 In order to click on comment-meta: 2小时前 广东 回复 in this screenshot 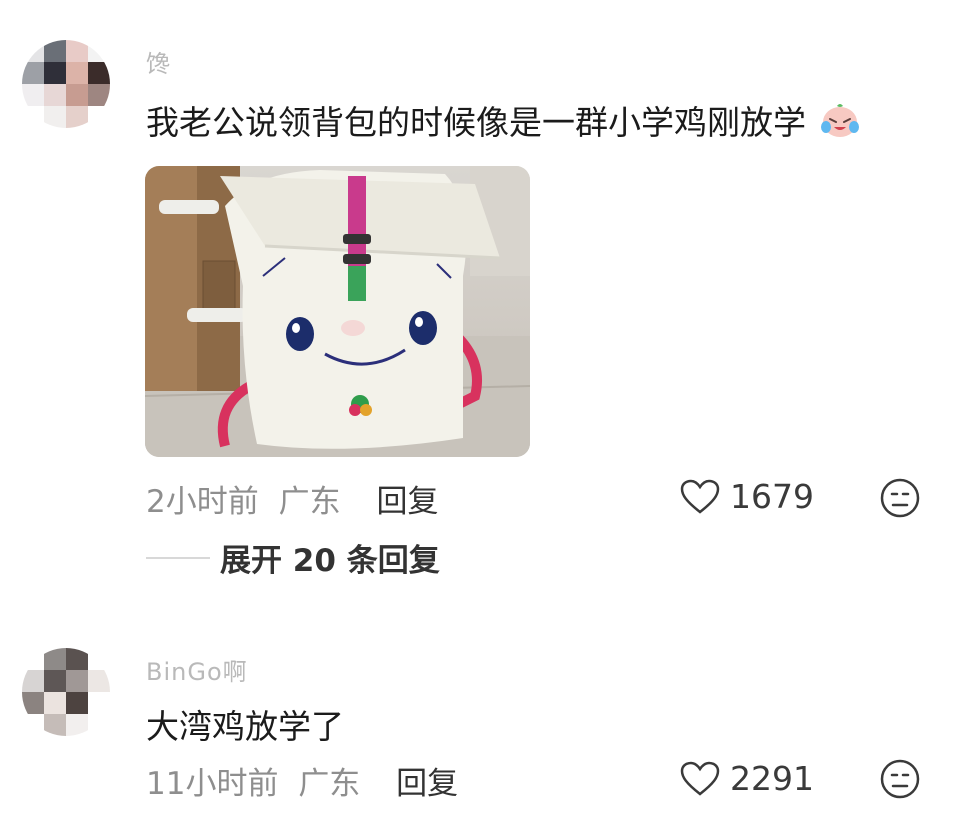, I will do `click(292, 498)`.